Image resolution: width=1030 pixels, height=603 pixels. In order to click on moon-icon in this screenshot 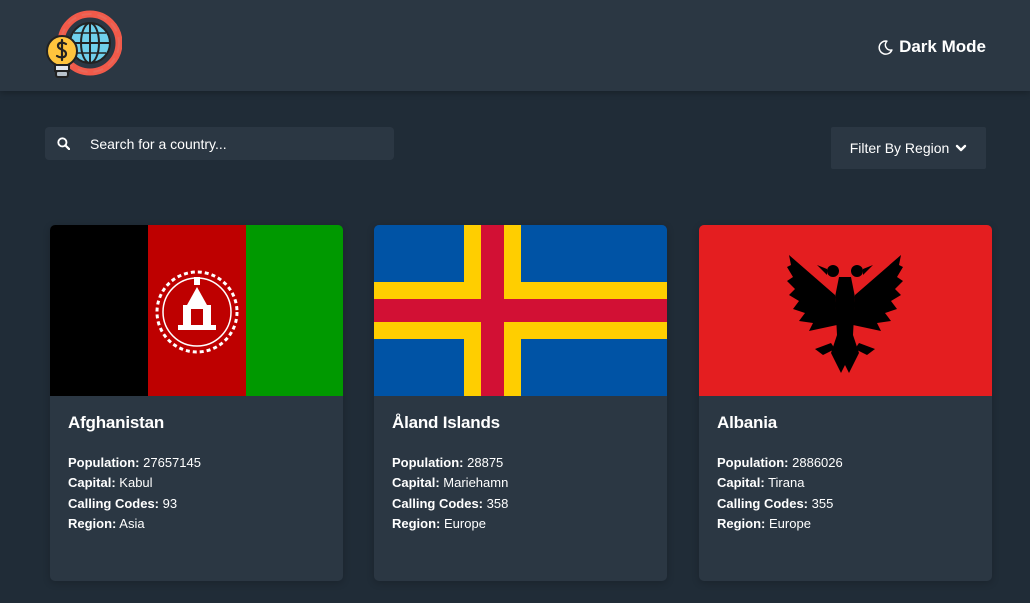, I will do `click(885, 47)`.